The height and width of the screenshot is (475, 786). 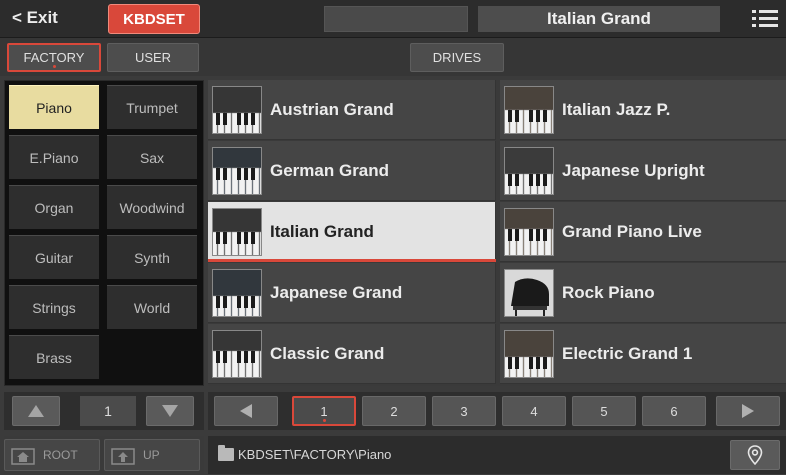 What do you see at coordinates (60, 455) in the screenshot?
I see `root-label: ROOT` at bounding box center [60, 455].